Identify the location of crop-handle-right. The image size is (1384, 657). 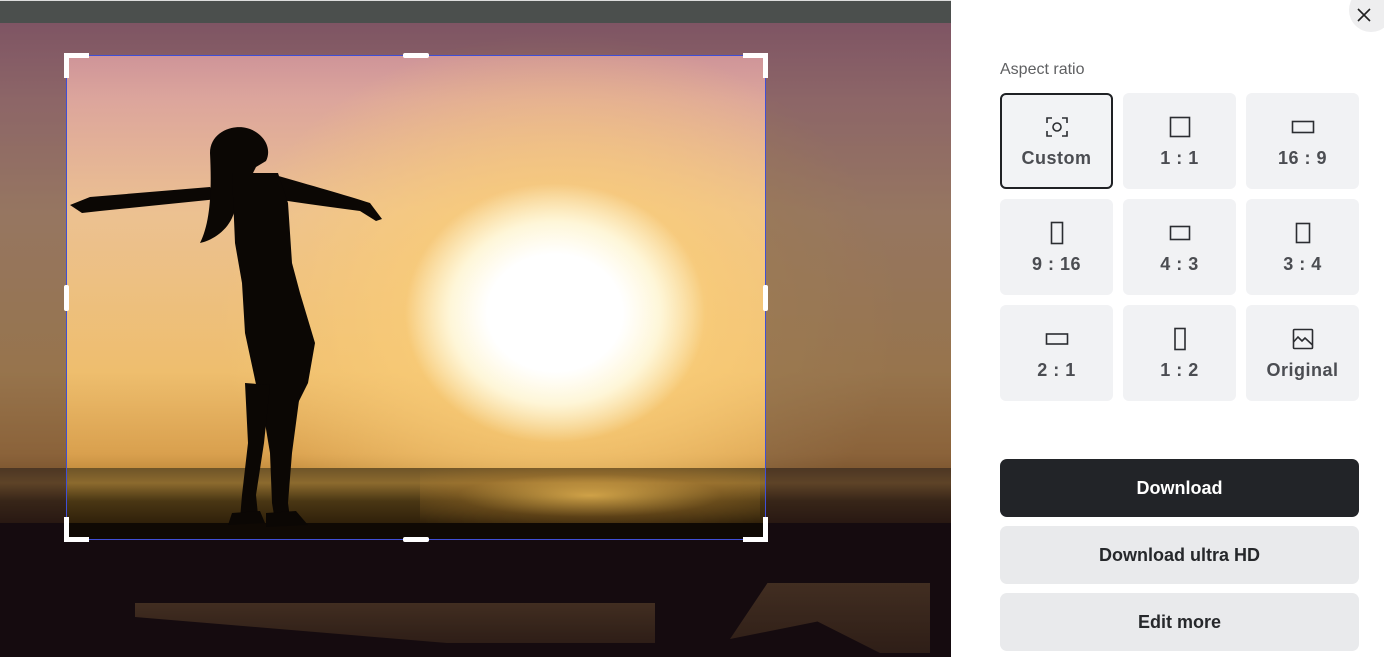
(765, 298).